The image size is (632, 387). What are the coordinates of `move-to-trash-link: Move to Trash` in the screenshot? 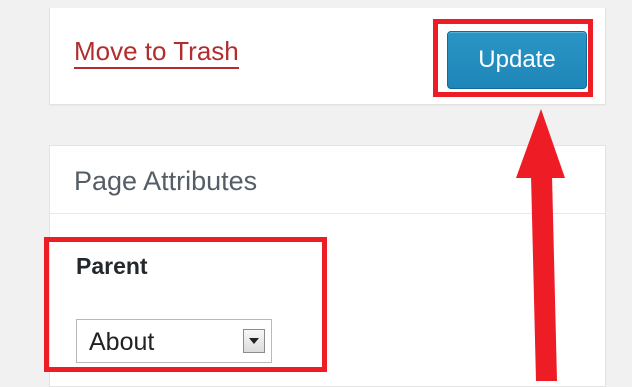 It's located at (156, 53).